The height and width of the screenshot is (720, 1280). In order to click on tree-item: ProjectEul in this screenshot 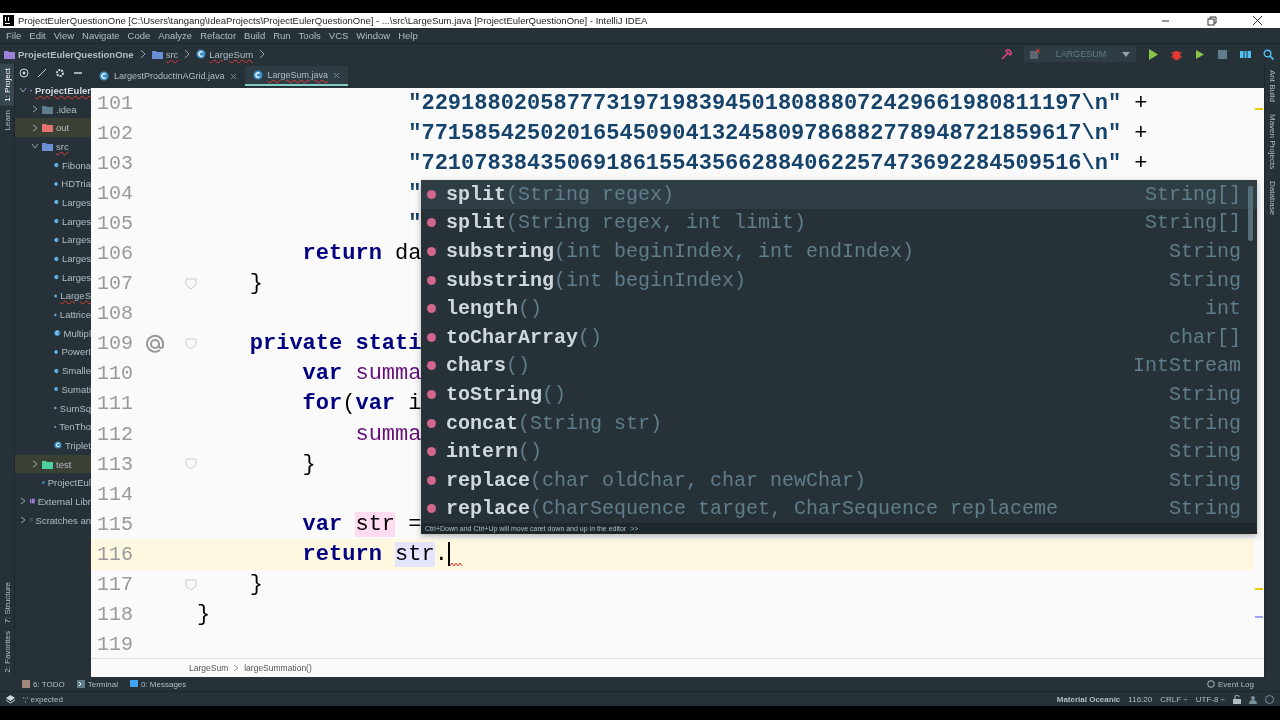, I will do `click(53, 483)`.